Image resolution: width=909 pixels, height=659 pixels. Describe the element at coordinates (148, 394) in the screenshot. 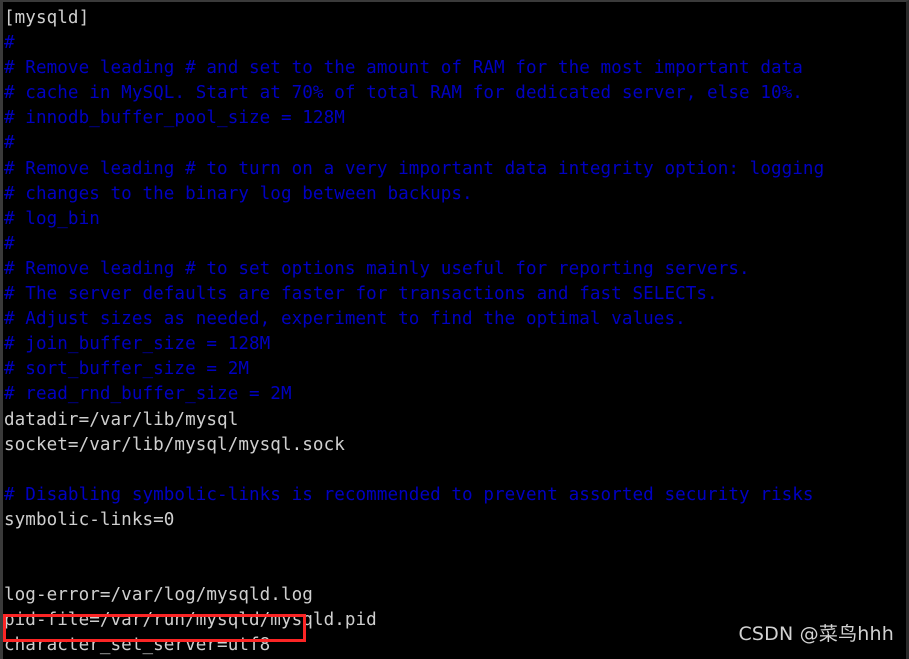

I see `terminal-line: # read_rnd_buffer_size = 2M` at that location.